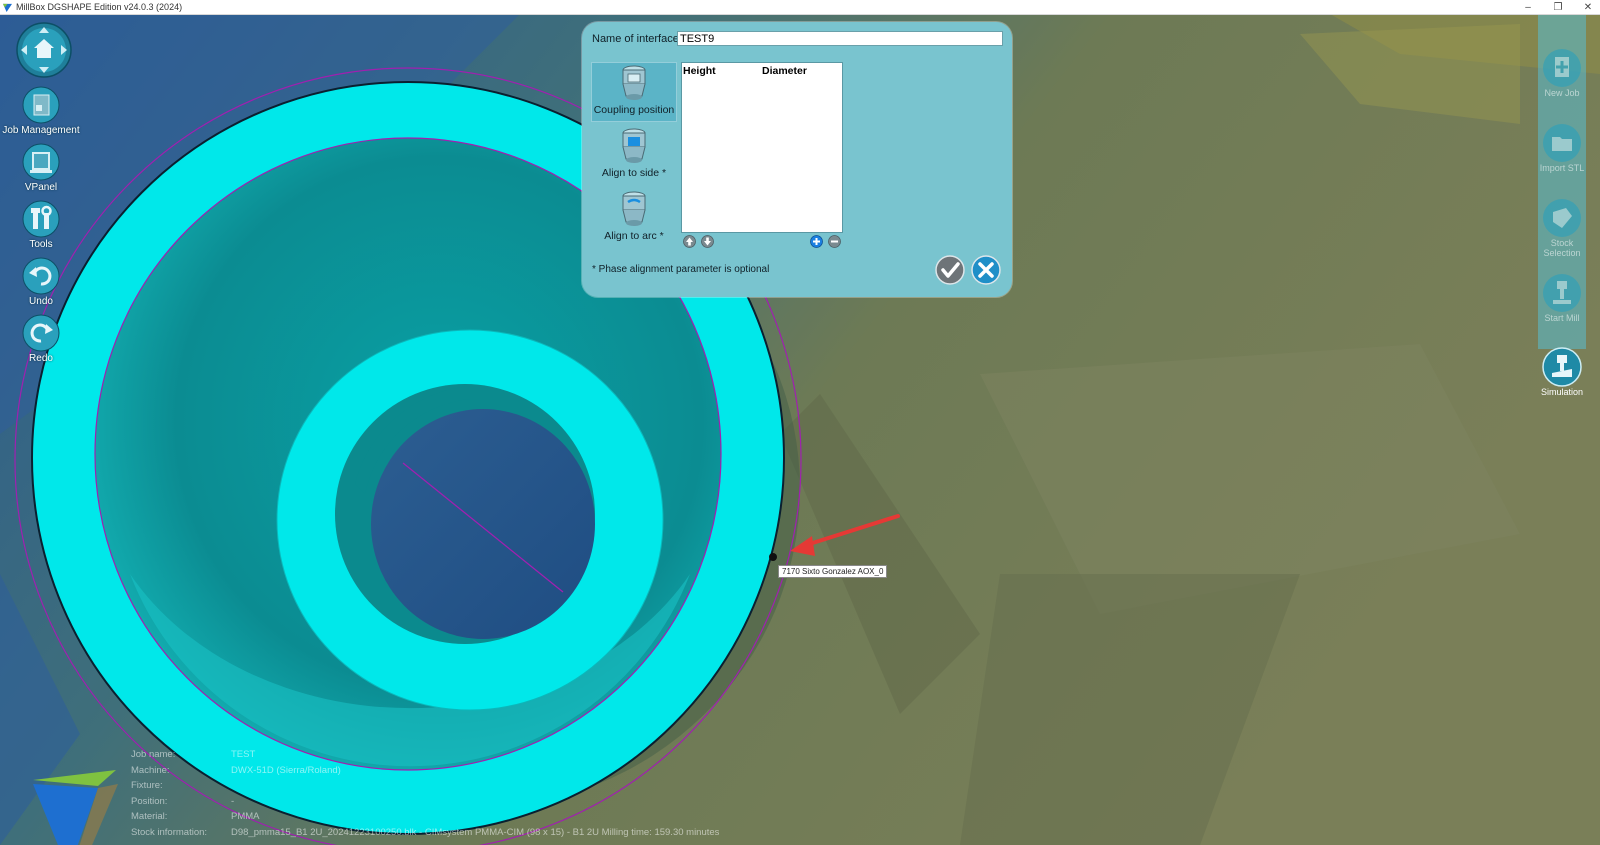  I want to click on redo-icon, so click(41, 333).